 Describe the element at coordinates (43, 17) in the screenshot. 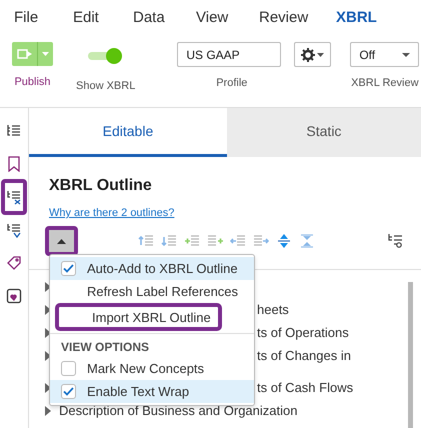

I see `menu-item: File` at that location.